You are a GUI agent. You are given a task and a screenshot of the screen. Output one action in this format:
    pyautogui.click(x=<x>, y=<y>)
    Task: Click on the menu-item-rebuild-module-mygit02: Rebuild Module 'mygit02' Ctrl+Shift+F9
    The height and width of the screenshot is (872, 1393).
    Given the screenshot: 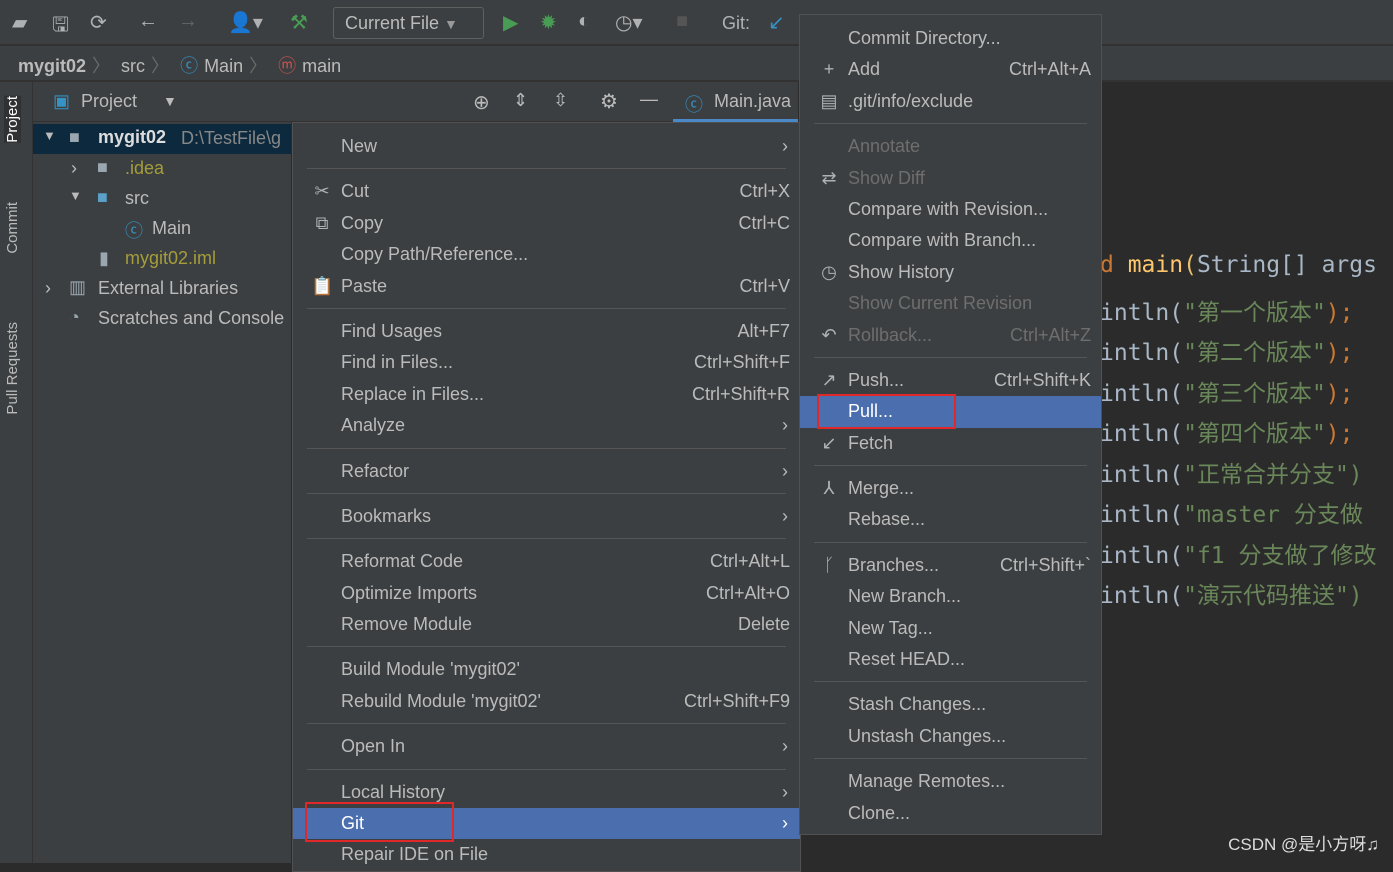 What is the action you would take?
    pyautogui.click(x=546, y=701)
    